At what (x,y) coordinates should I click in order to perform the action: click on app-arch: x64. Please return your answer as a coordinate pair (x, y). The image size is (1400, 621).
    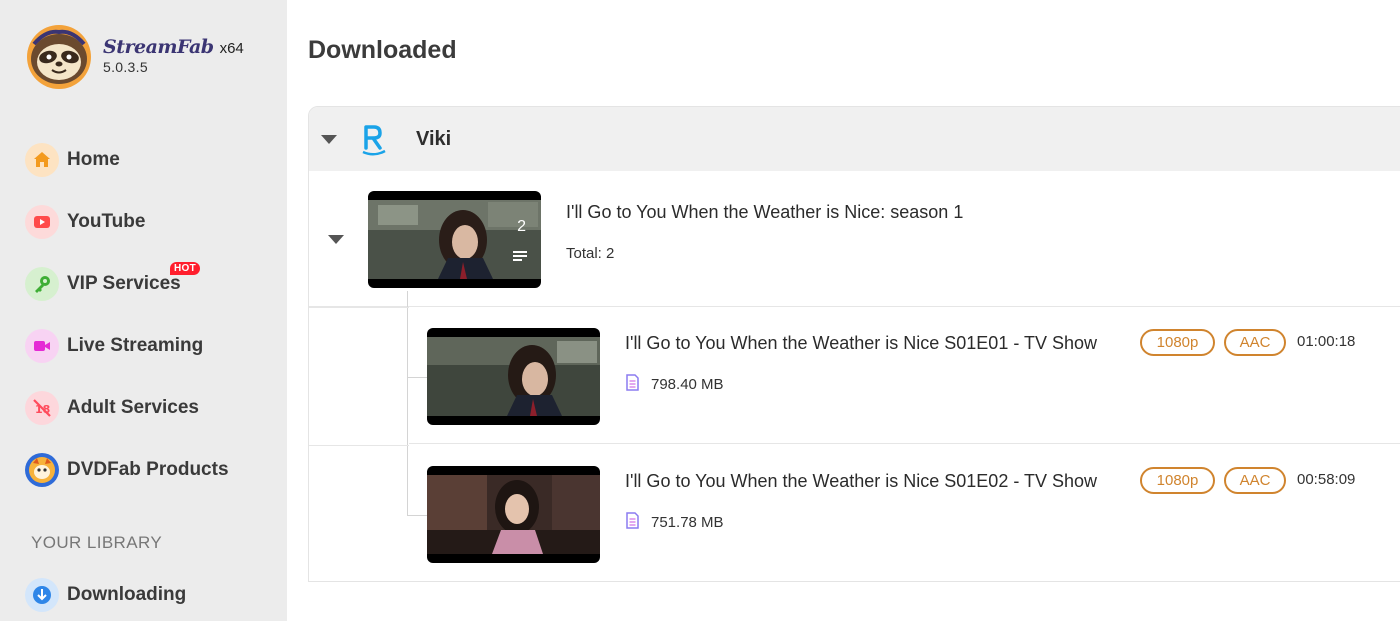
    Looking at the image, I should click on (231, 48).